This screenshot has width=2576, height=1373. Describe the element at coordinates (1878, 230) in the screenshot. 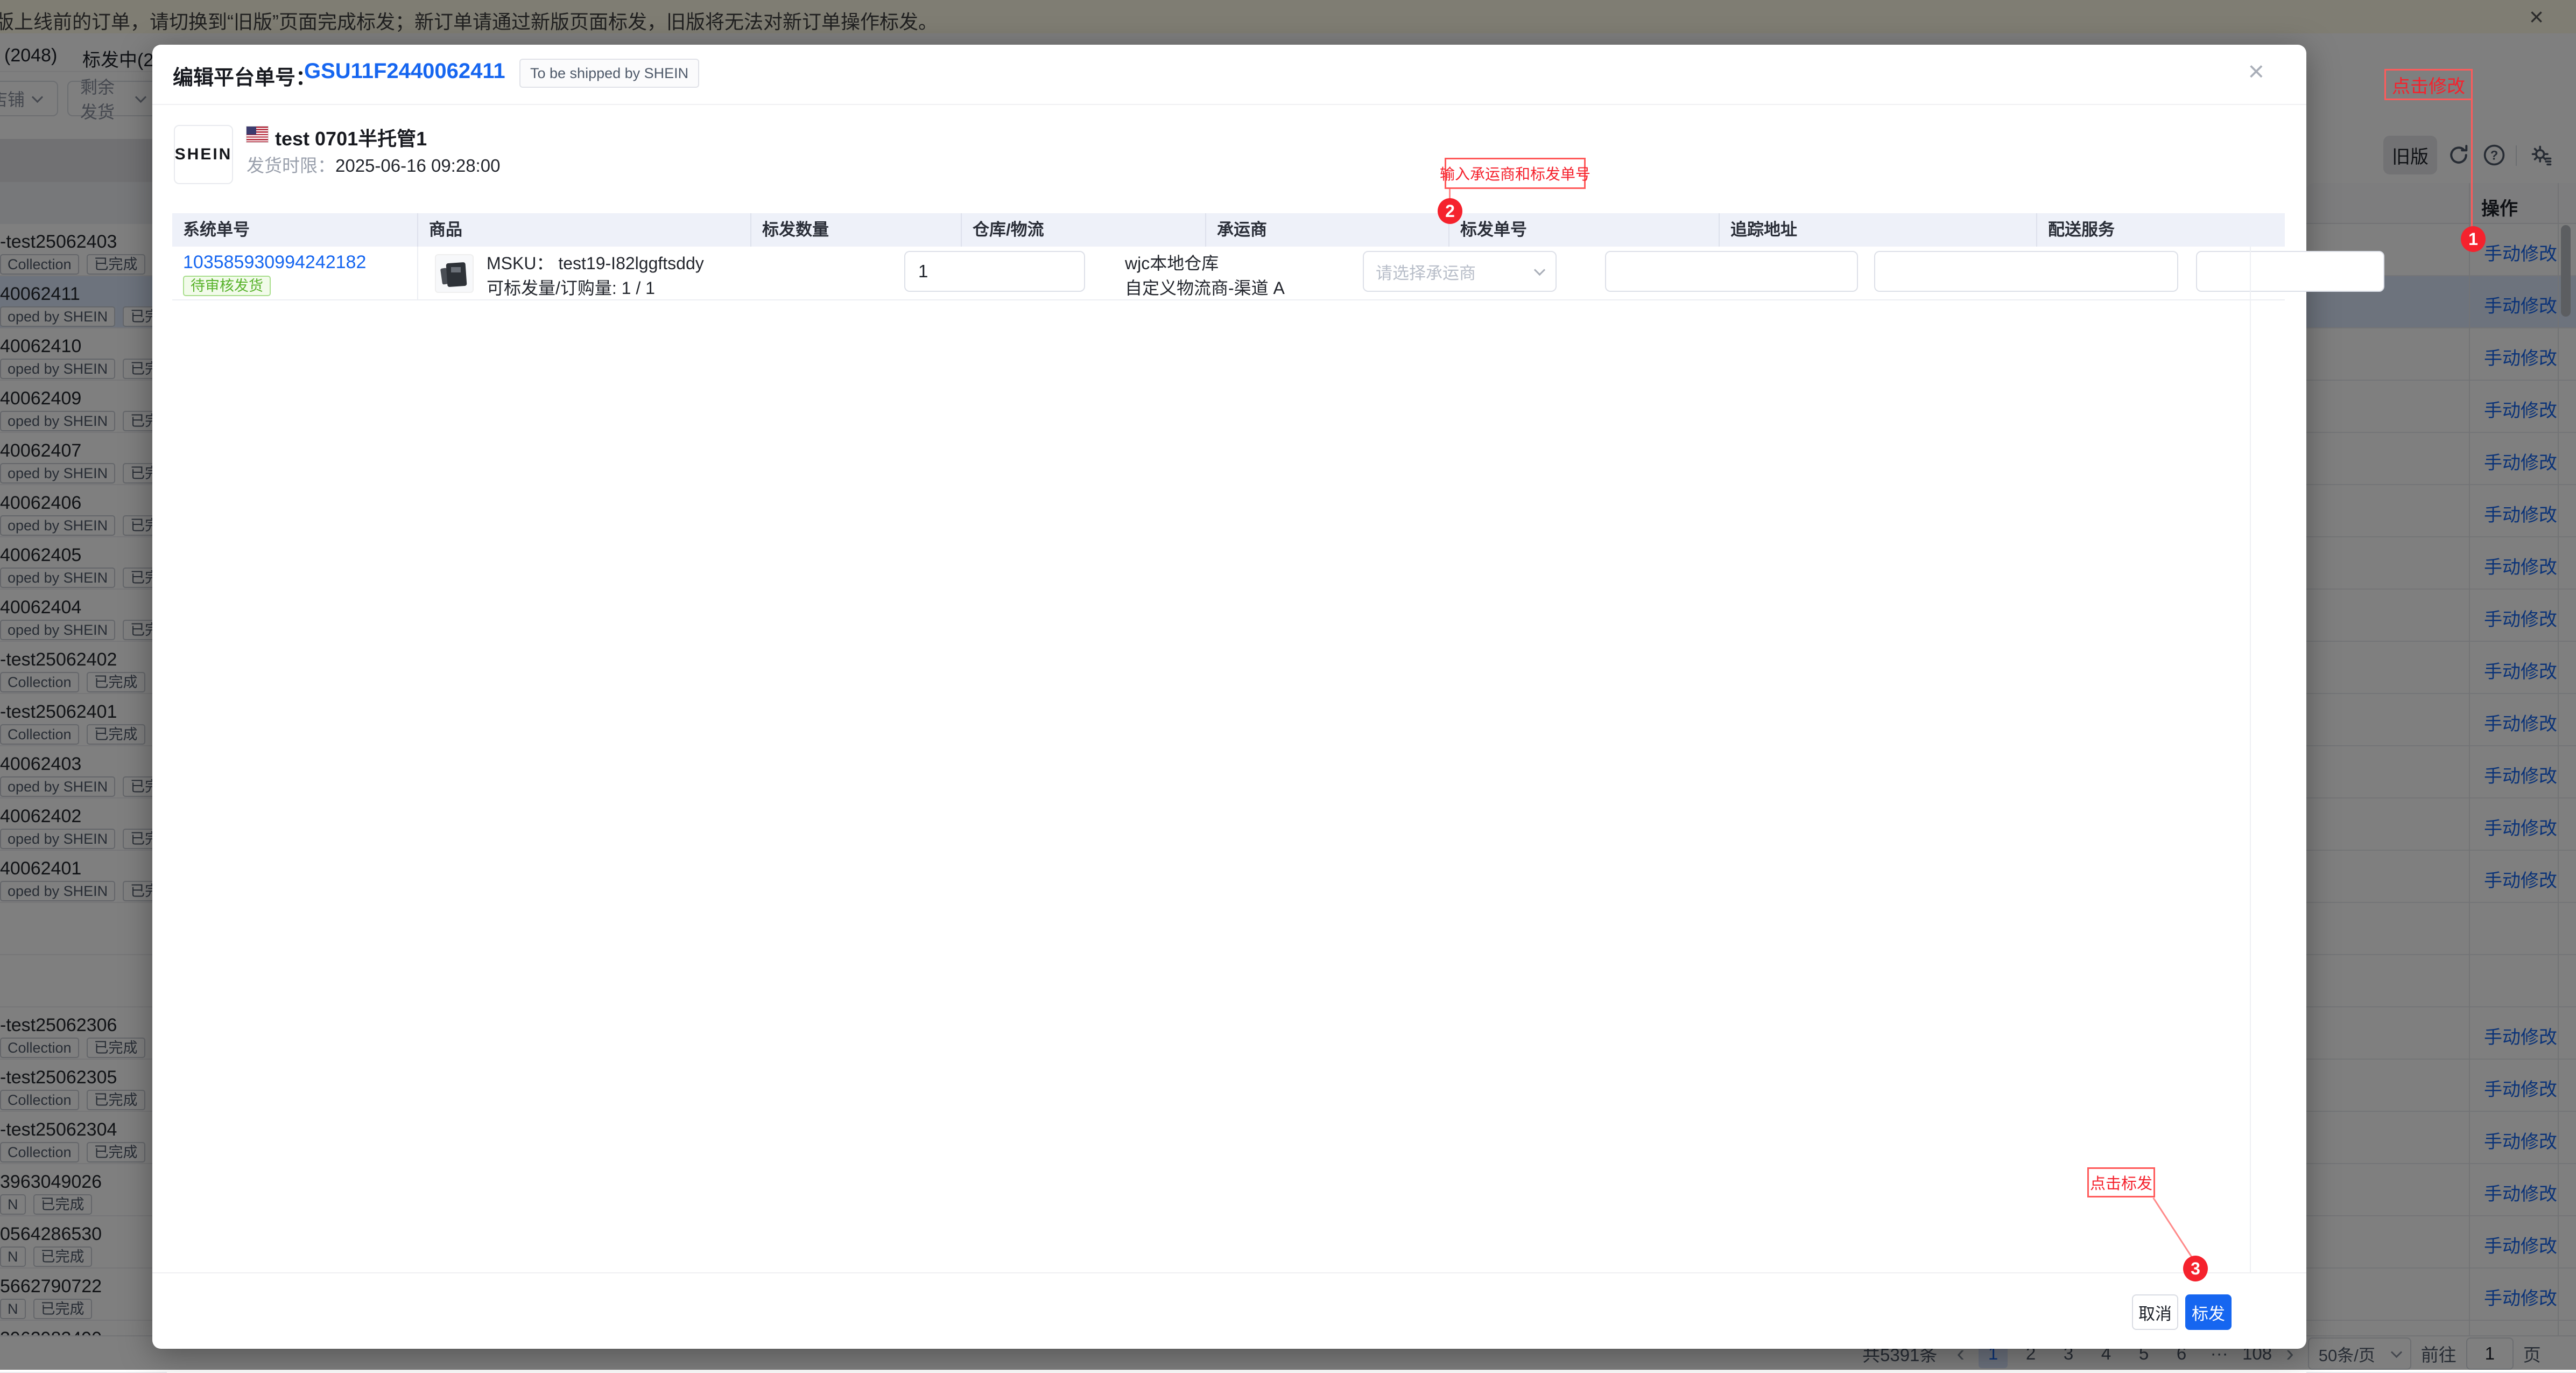

I see `col-tracking: 追踪地址` at that location.